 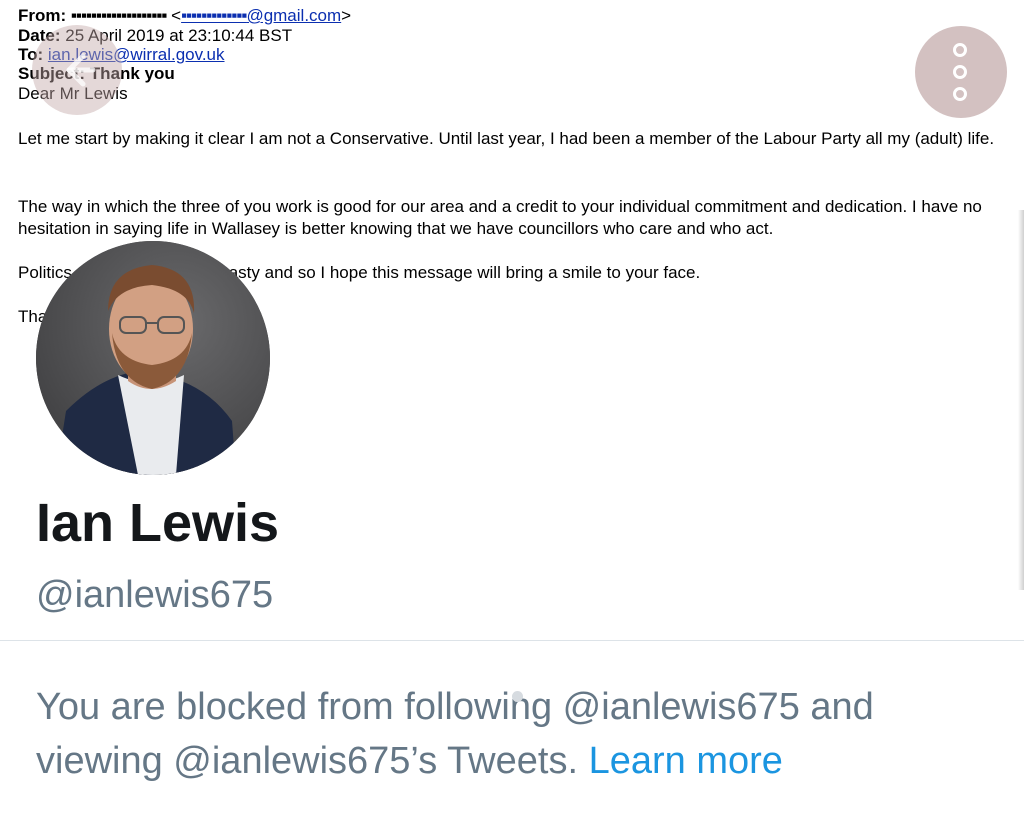 I want to click on back-button, so click(x=77, y=70).